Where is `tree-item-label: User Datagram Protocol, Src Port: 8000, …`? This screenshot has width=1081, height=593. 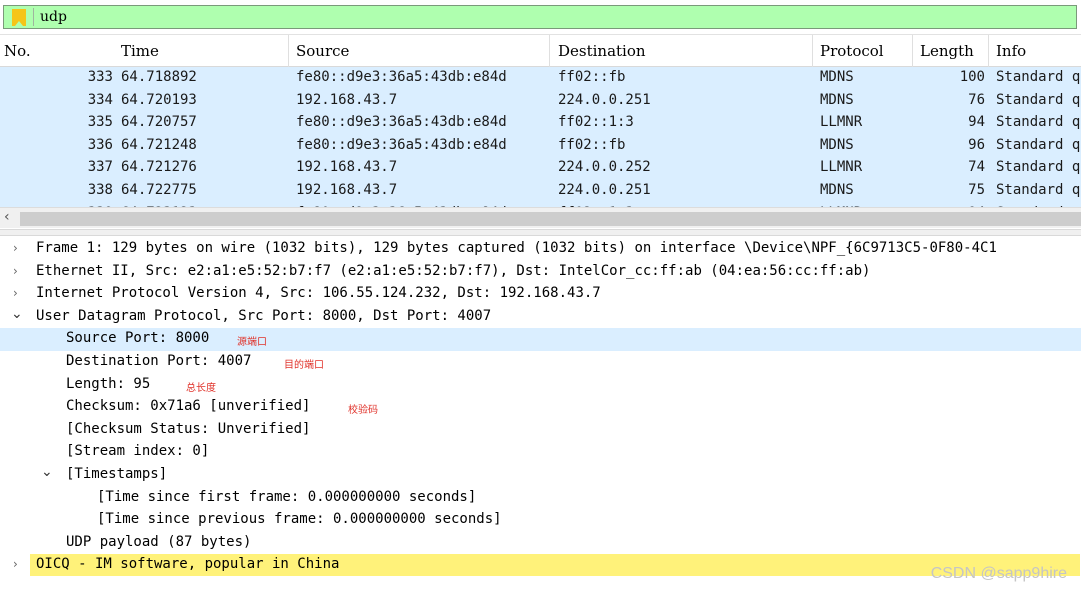 tree-item-label: User Datagram Protocol, Src Port: 8000, … is located at coordinates (264, 315).